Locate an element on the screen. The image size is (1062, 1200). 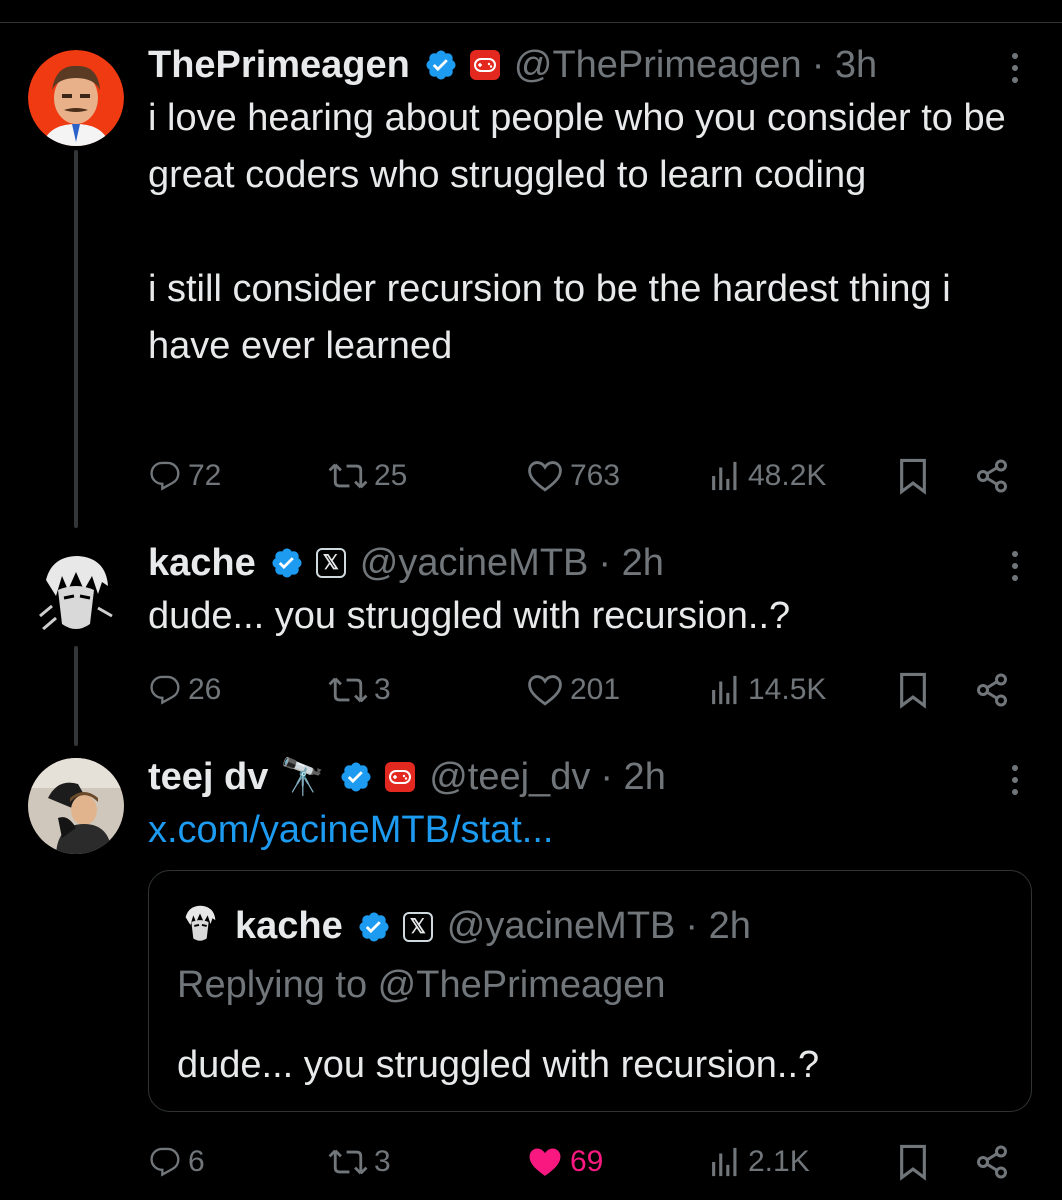
repost-button: 25 is located at coordinates (367, 476).